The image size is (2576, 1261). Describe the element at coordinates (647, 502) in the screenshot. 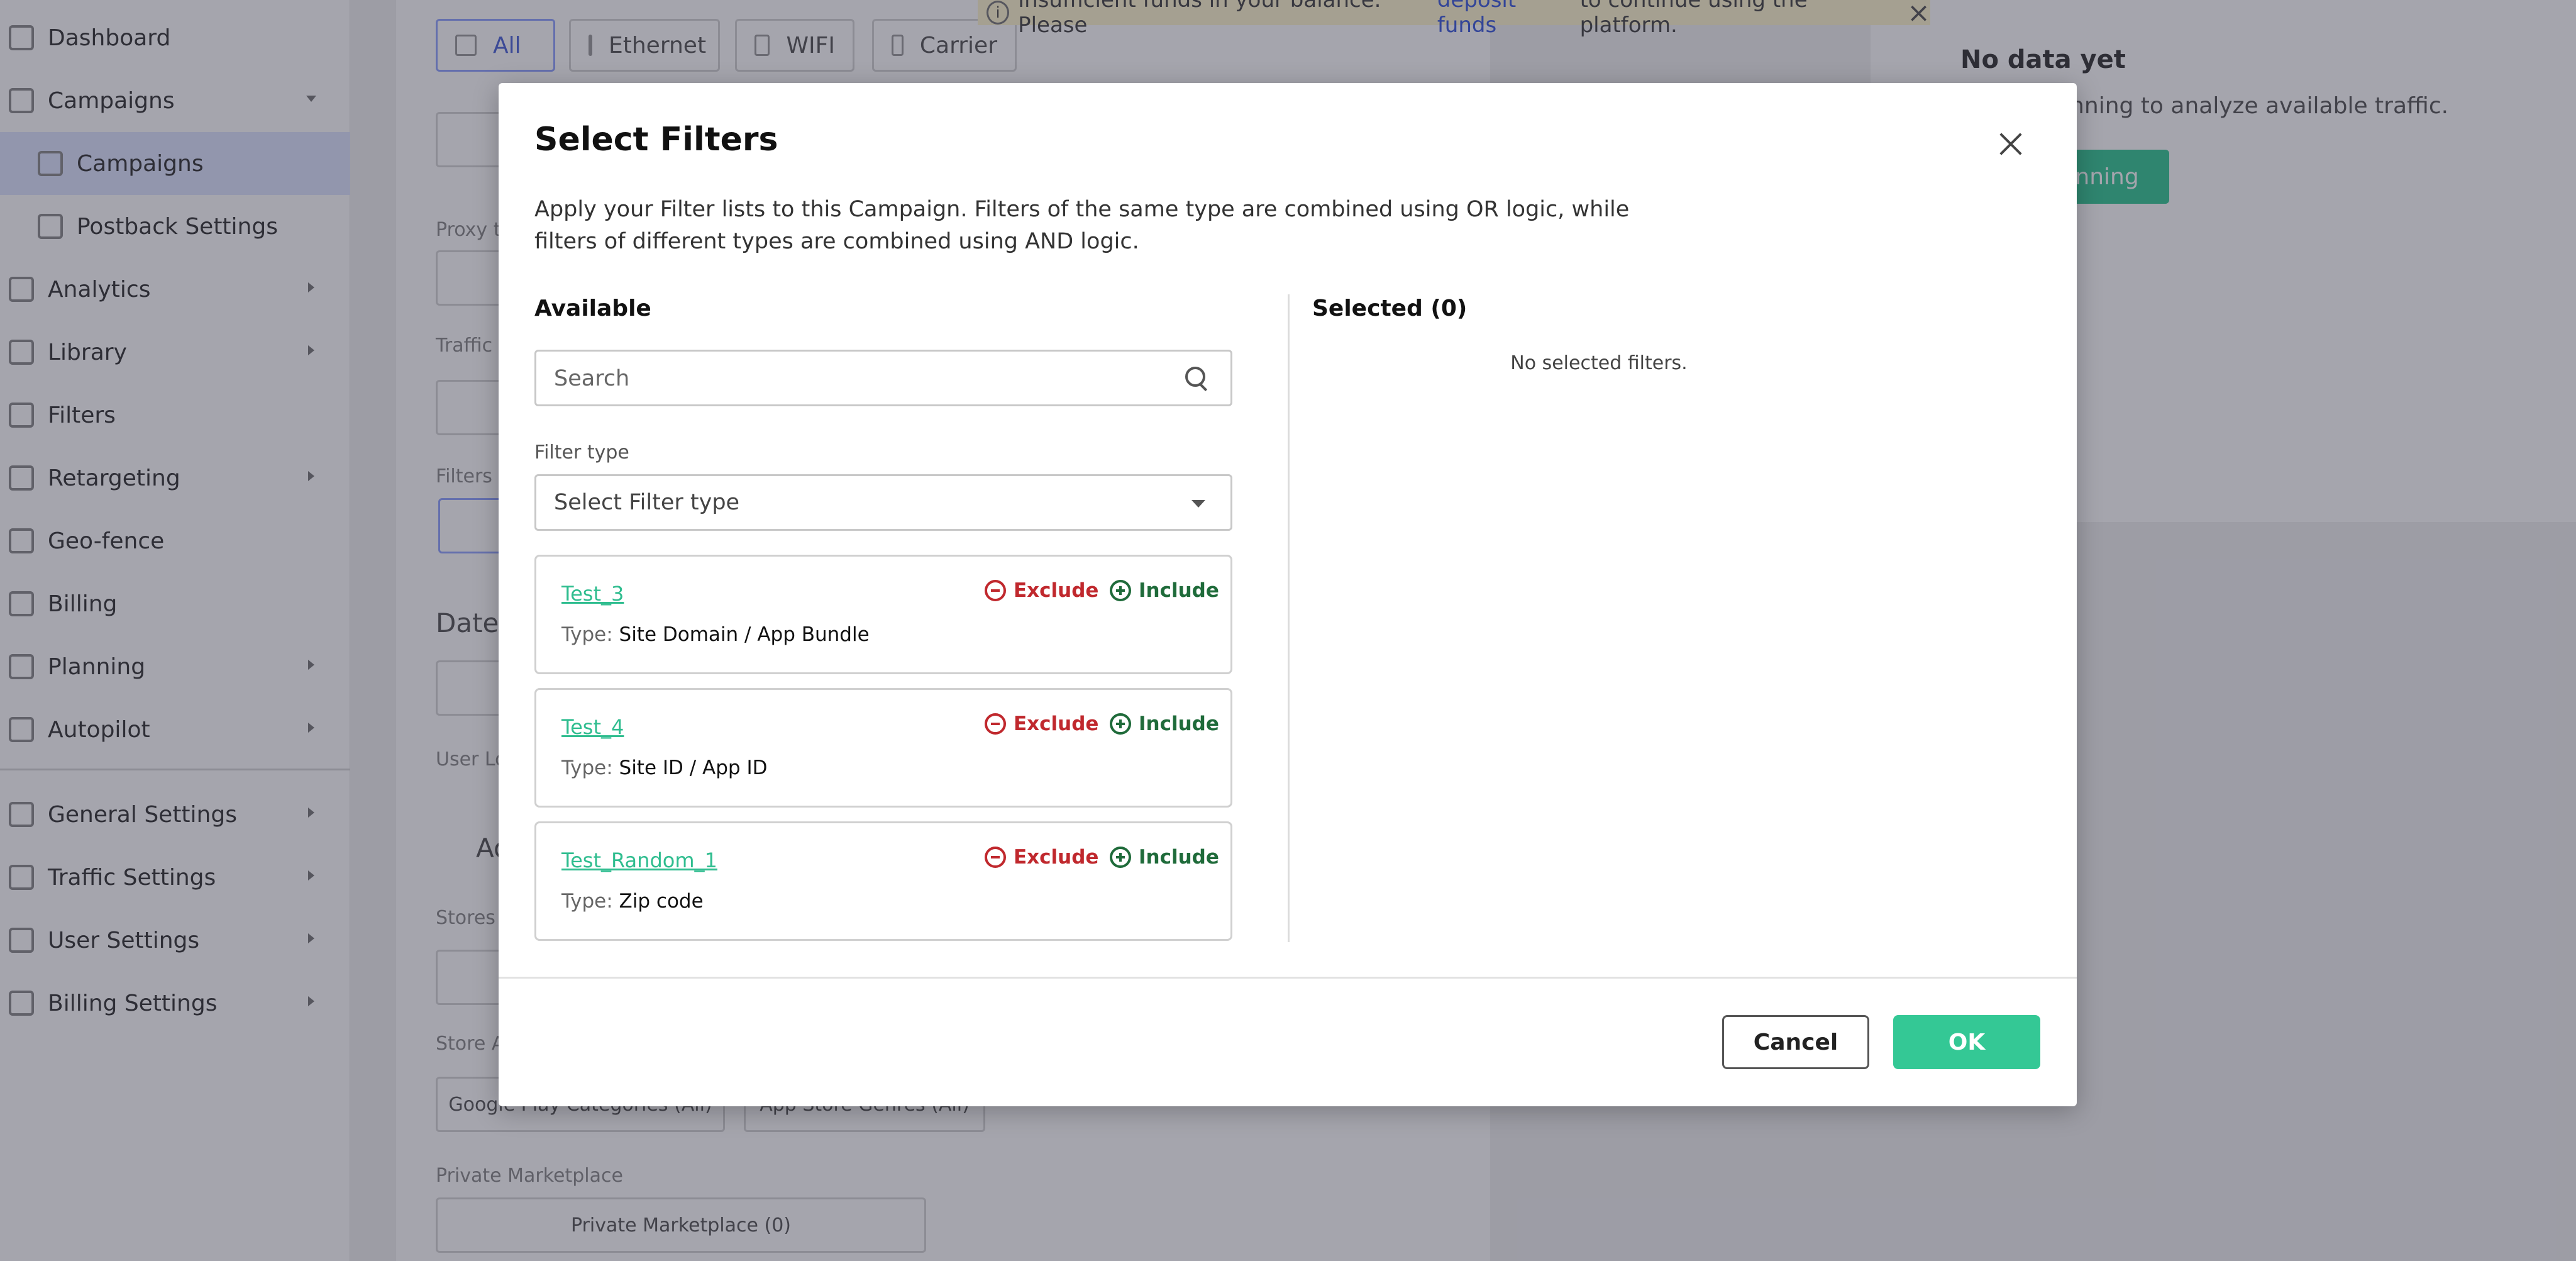

I see `filter-type-placeholder: Select Filter type` at that location.